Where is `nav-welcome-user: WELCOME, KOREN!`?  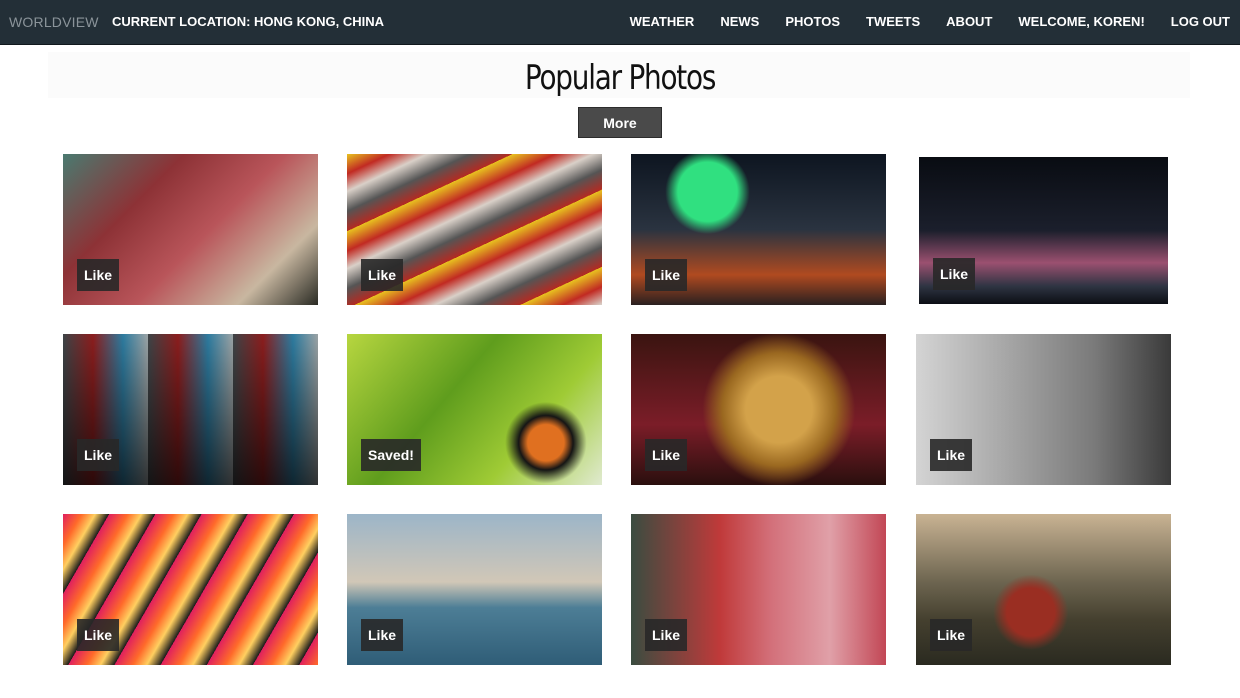
nav-welcome-user: WELCOME, KOREN! is located at coordinates (1081, 21).